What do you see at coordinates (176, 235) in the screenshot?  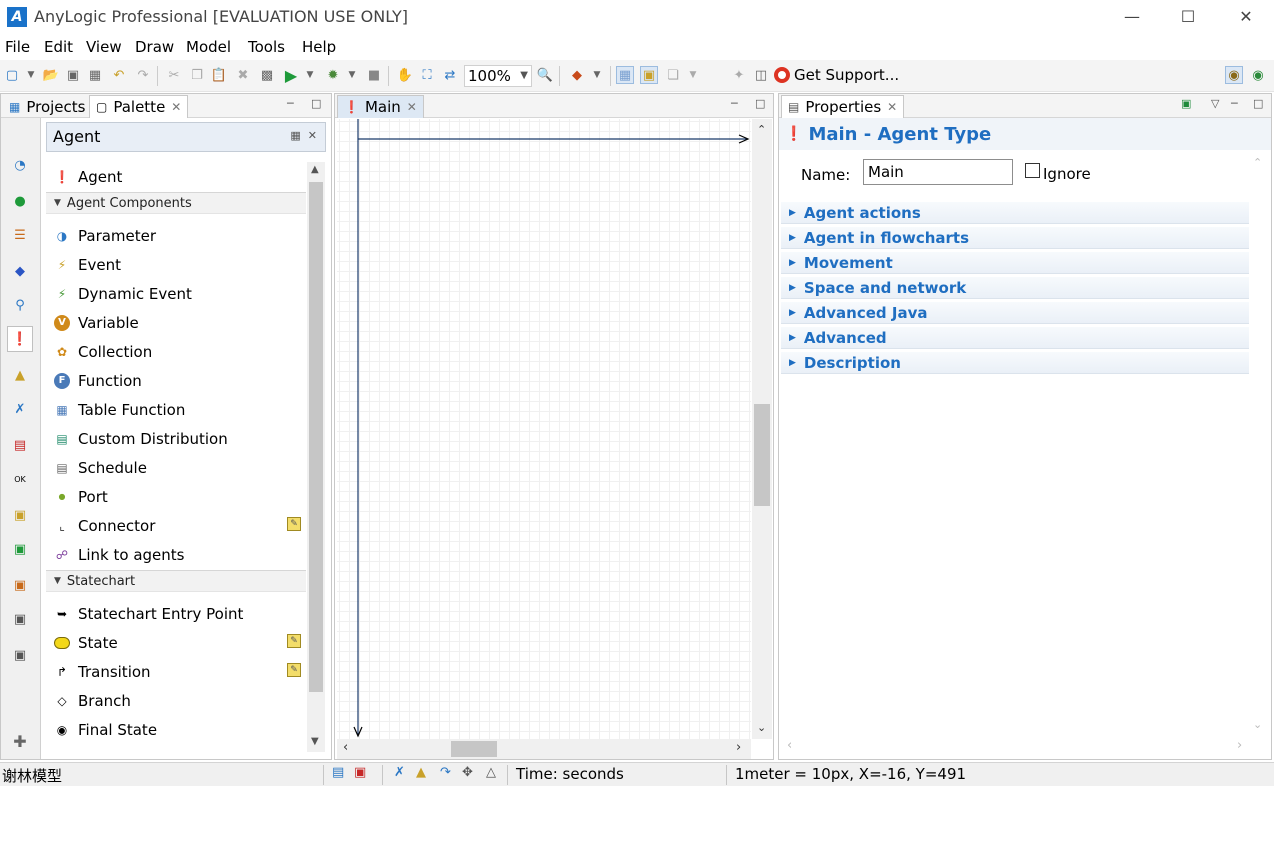 I see `palette-item-parameter: ◑ Parameter` at bounding box center [176, 235].